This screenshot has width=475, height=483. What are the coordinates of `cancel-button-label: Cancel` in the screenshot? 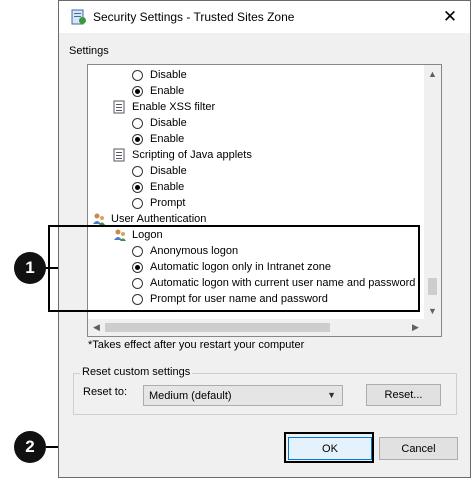 It's located at (418, 448).